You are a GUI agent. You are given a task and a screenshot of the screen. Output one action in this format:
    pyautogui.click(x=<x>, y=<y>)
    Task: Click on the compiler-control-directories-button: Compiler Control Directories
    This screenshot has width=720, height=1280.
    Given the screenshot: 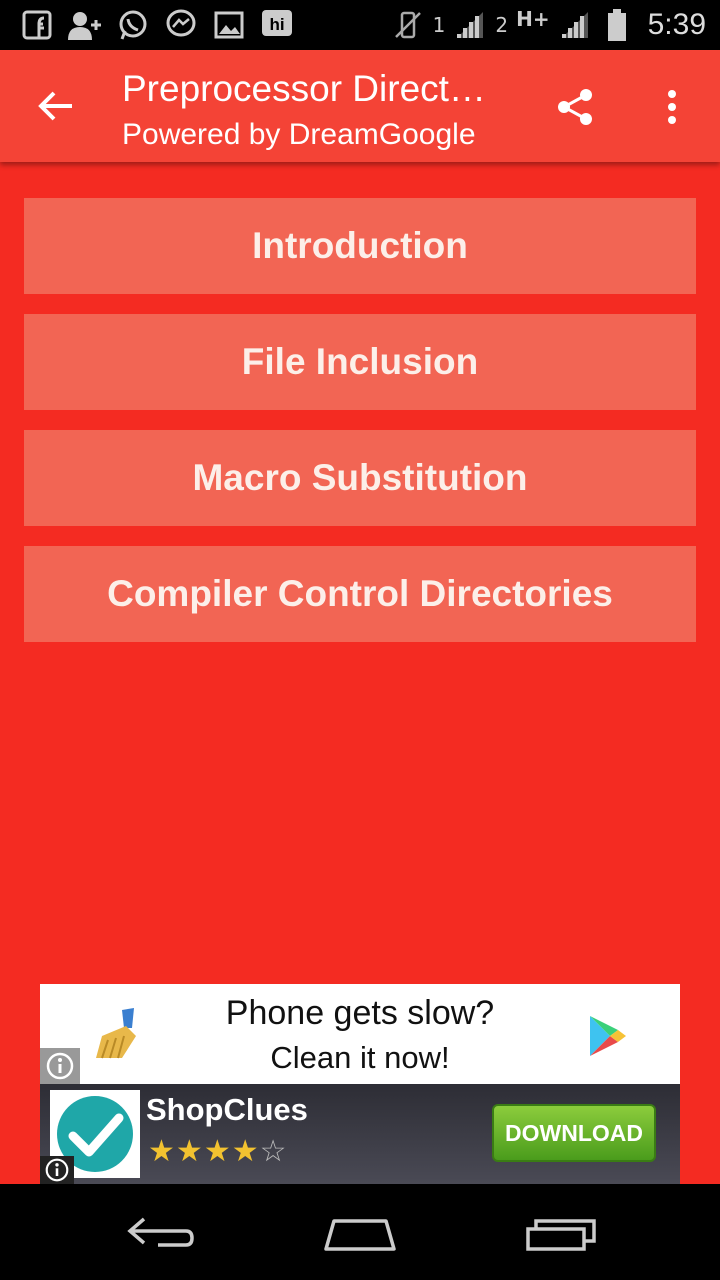 What is the action you would take?
    pyautogui.click(x=360, y=594)
    